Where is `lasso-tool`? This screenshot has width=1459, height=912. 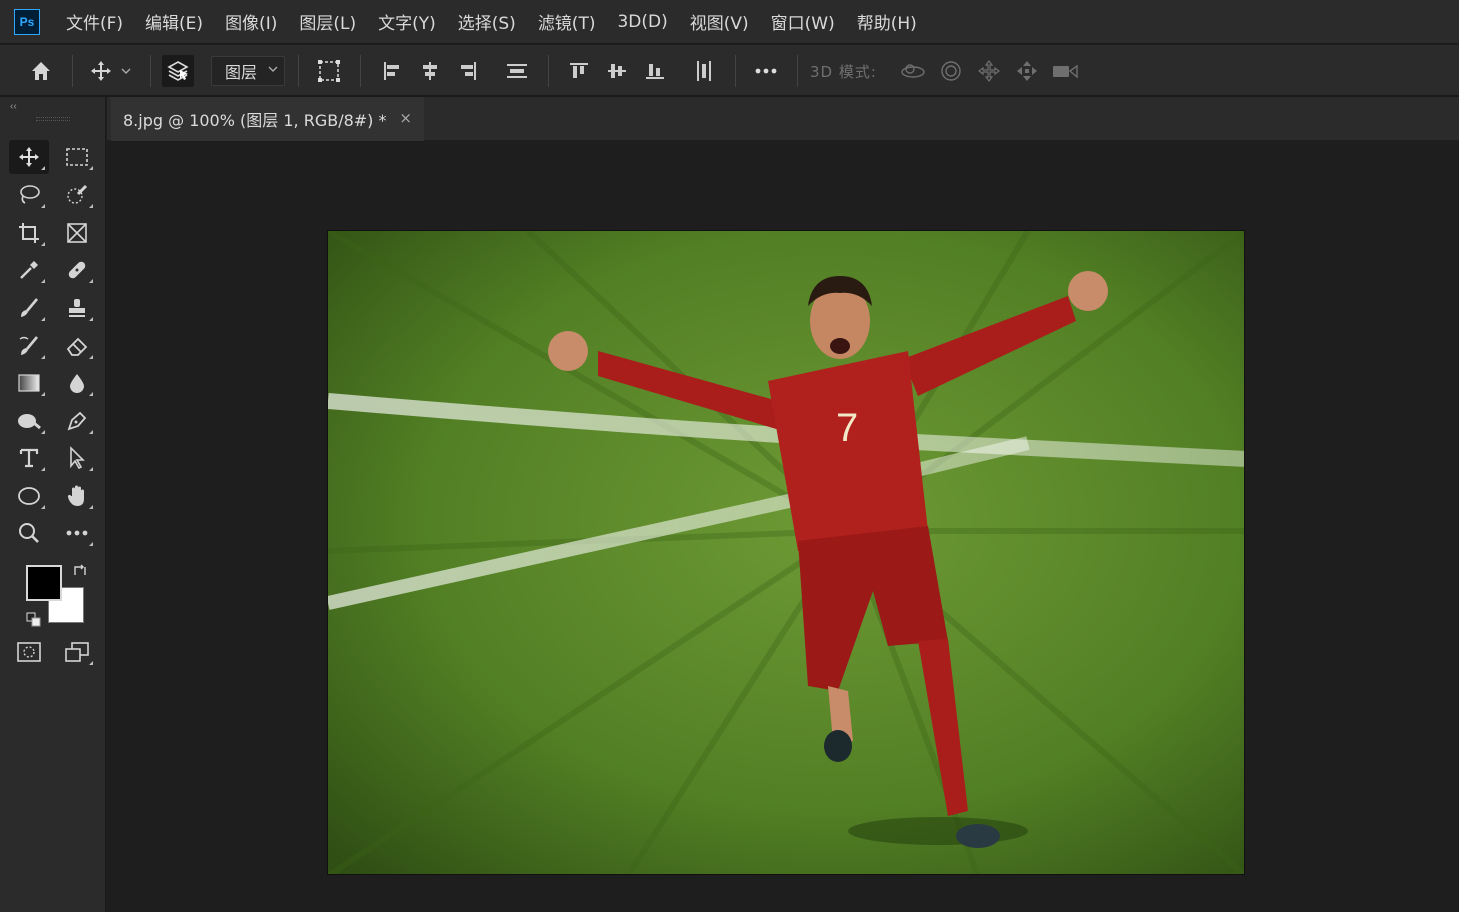 lasso-tool is located at coordinates (29, 195).